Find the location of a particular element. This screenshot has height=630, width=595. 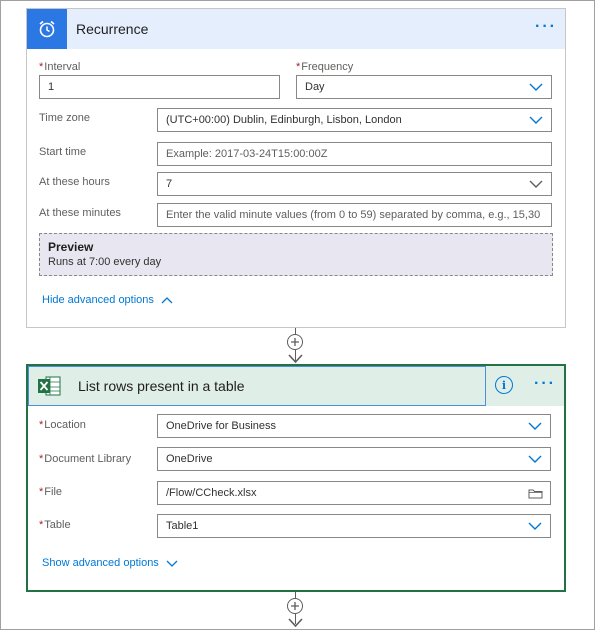

table-dropdown: Table1 is located at coordinates (354, 526).